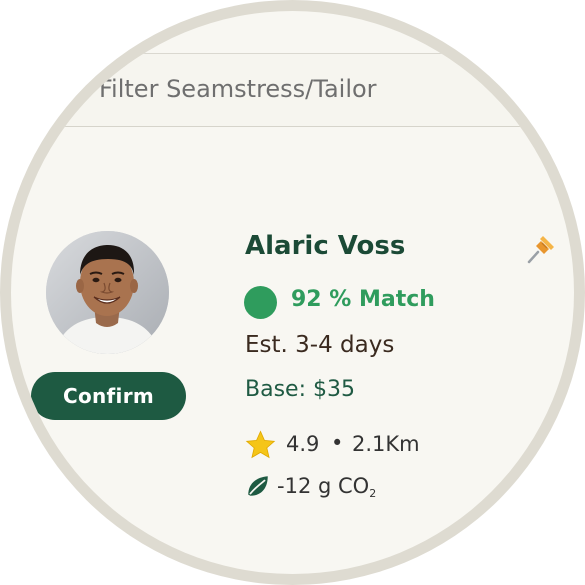  What do you see at coordinates (320, 345) in the screenshot?
I see `estimated-time: Est. 3-4 days` at bounding box center [320, 345].